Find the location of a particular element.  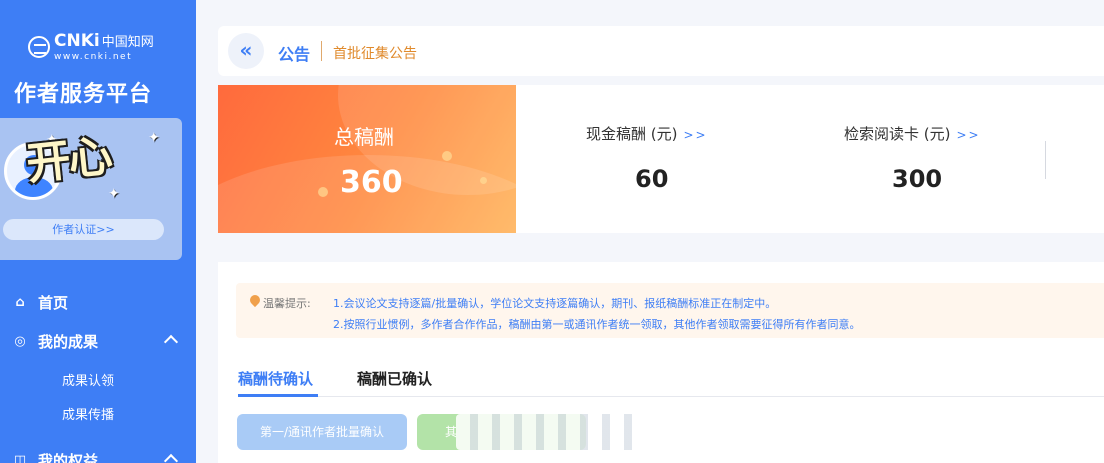

cnki-logo: CNKi 中国知网 www.cnki.net is located at coordinates (103, 47).